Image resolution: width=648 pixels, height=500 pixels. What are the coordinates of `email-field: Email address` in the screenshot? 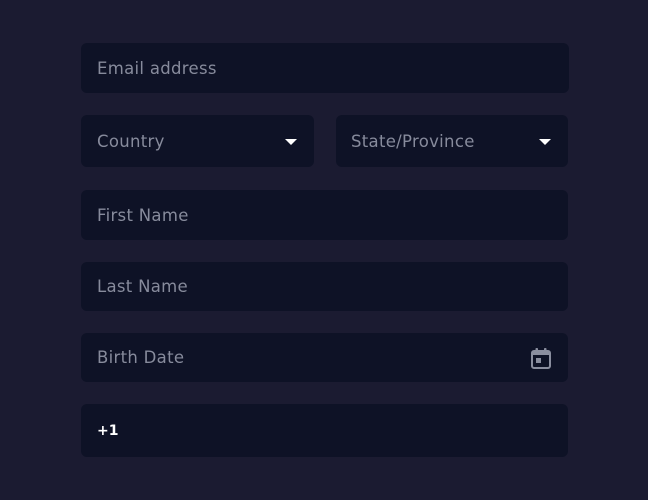 It's located at (325, 68).